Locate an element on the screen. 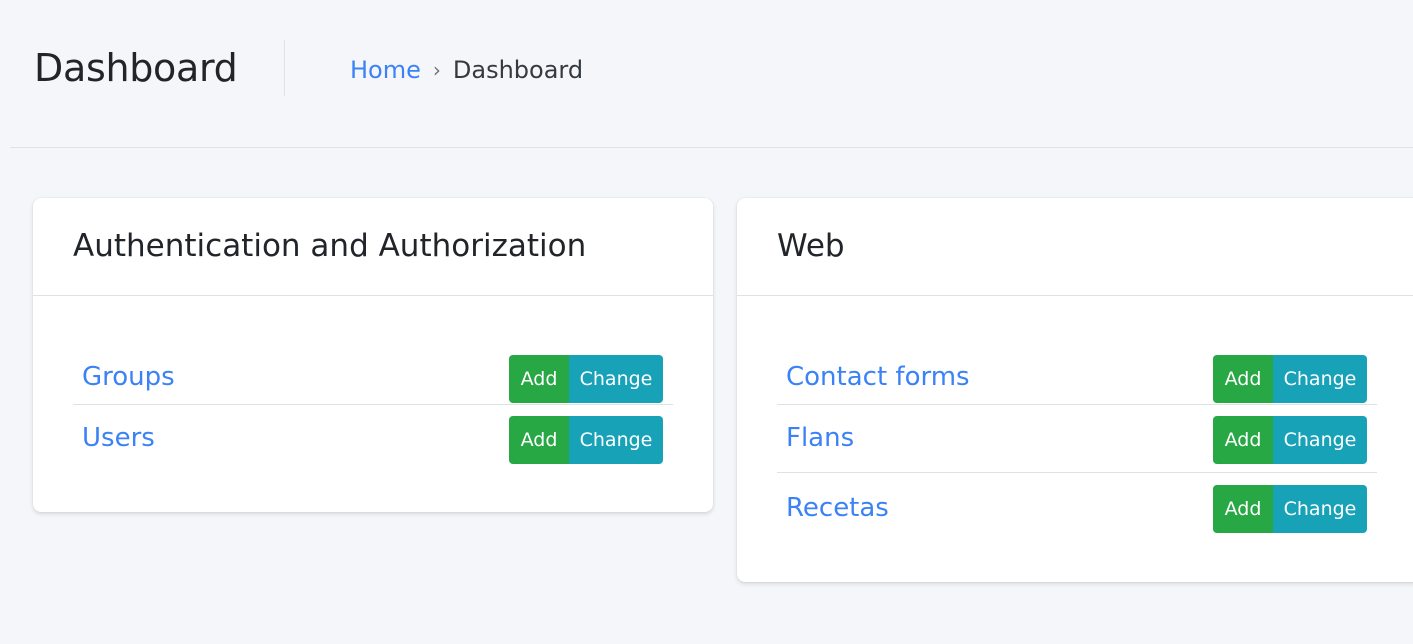 Image resolution: width=1413 pixels, height=644 pixels. card-title: Web is located at coordinates (811, 246).